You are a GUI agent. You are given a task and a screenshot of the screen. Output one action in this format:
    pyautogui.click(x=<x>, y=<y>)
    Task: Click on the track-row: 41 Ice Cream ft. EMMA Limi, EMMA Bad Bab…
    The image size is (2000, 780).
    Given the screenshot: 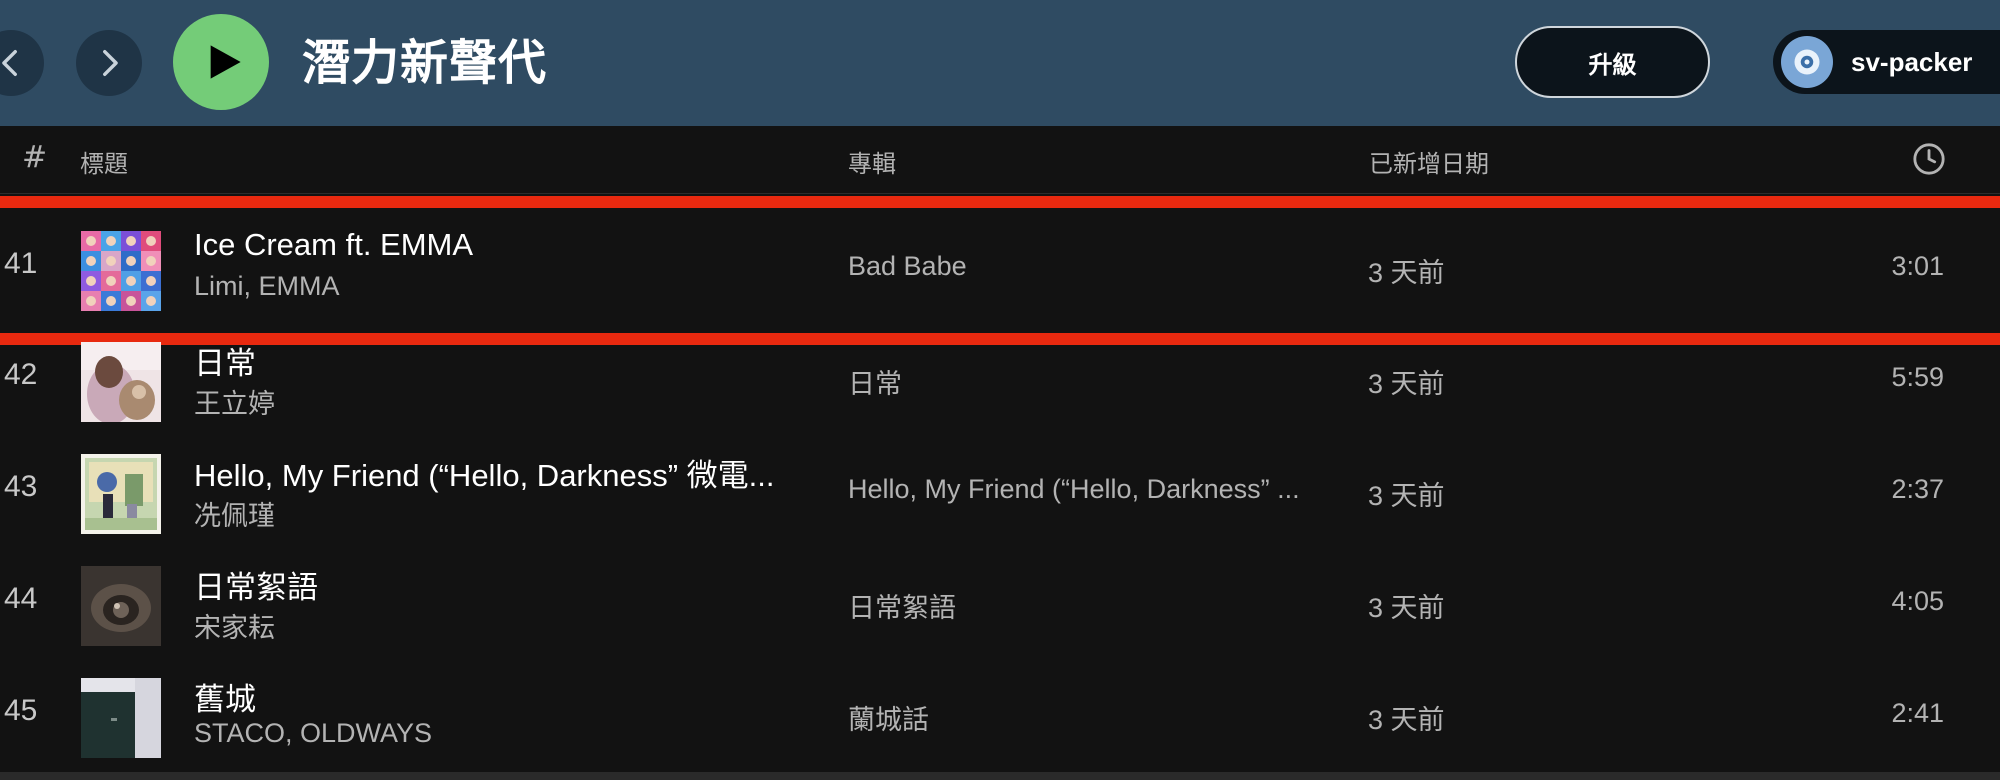 What is the action you would take?
    pyautogui.click(x=1000, y=270)
    